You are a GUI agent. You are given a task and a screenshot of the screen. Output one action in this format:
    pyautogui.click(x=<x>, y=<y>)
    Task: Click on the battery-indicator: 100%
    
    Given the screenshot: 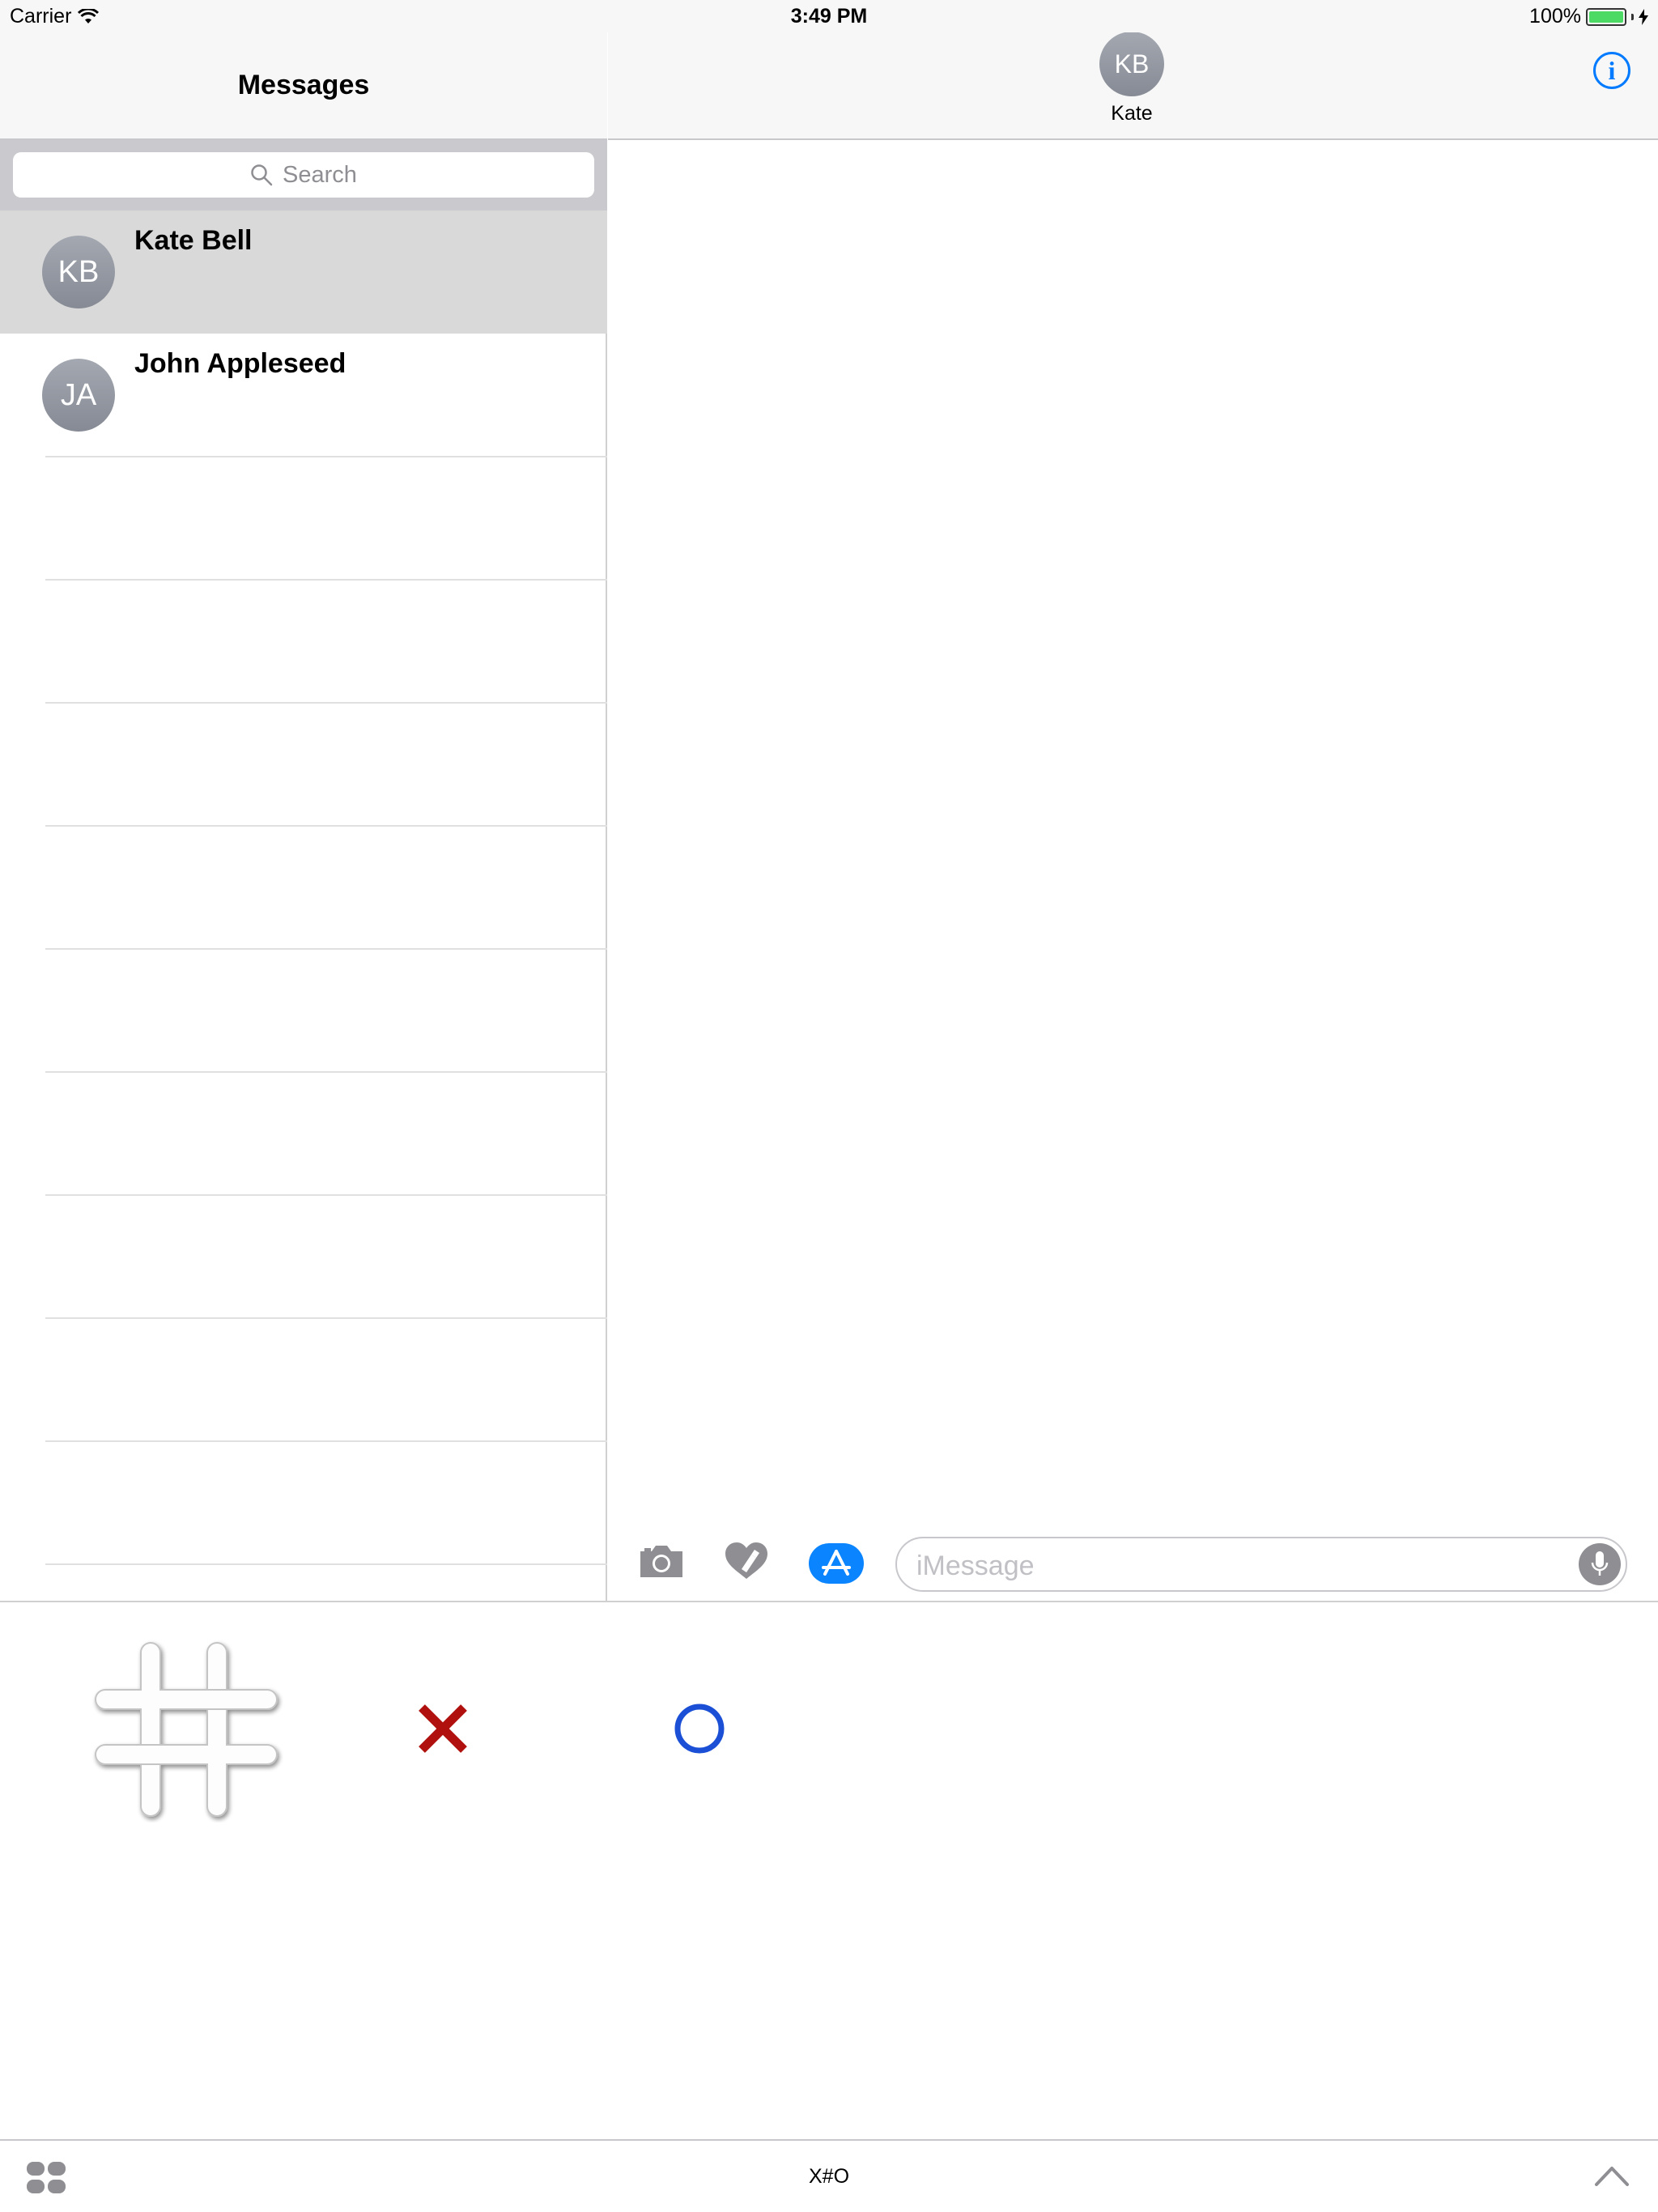 What is the action you would take?
    pyautogui.click(x=1588, y=16)
    